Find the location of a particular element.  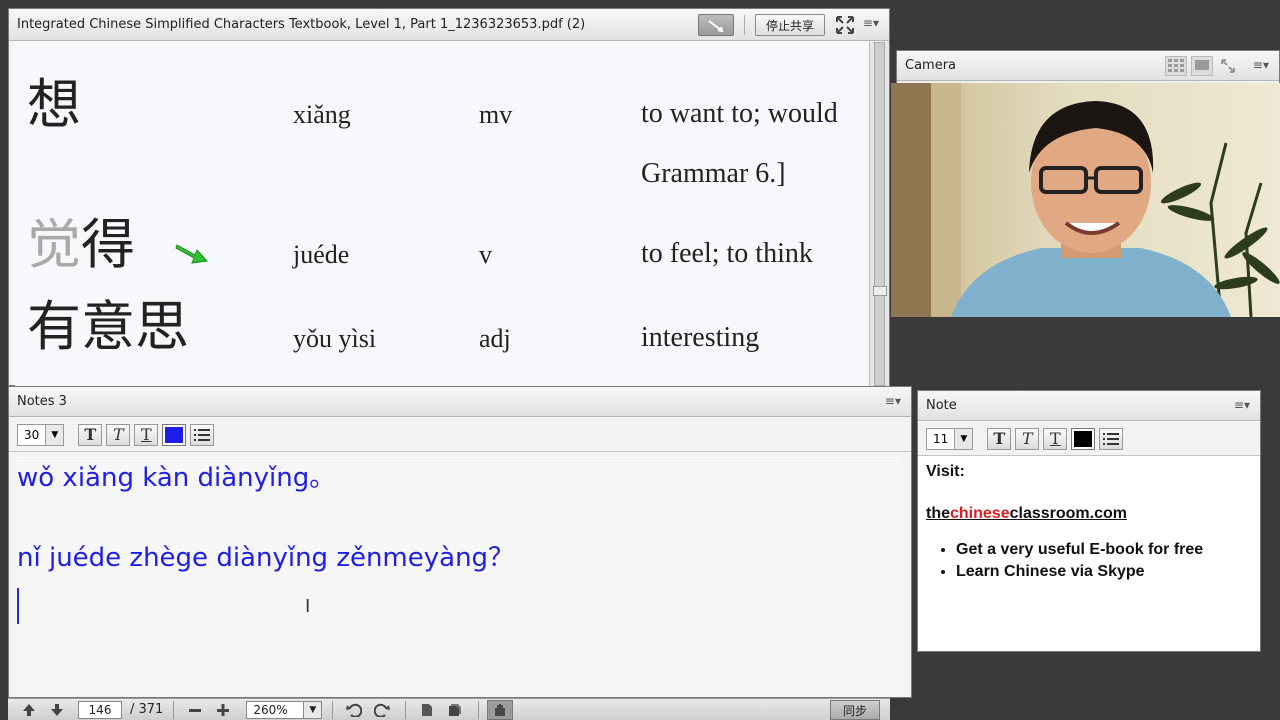

font-size-select: 11 ▼ is located at coordinates (950, 438).